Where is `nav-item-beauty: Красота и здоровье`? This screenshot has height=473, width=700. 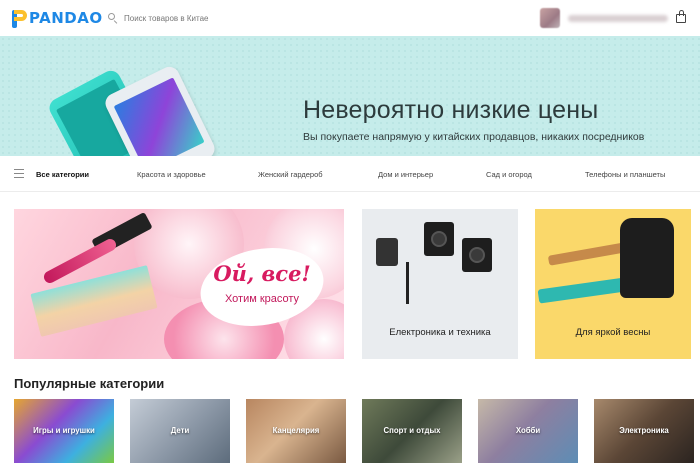 nav-item-beauty: Красота и здоровье is located at coordinates (171, 174).